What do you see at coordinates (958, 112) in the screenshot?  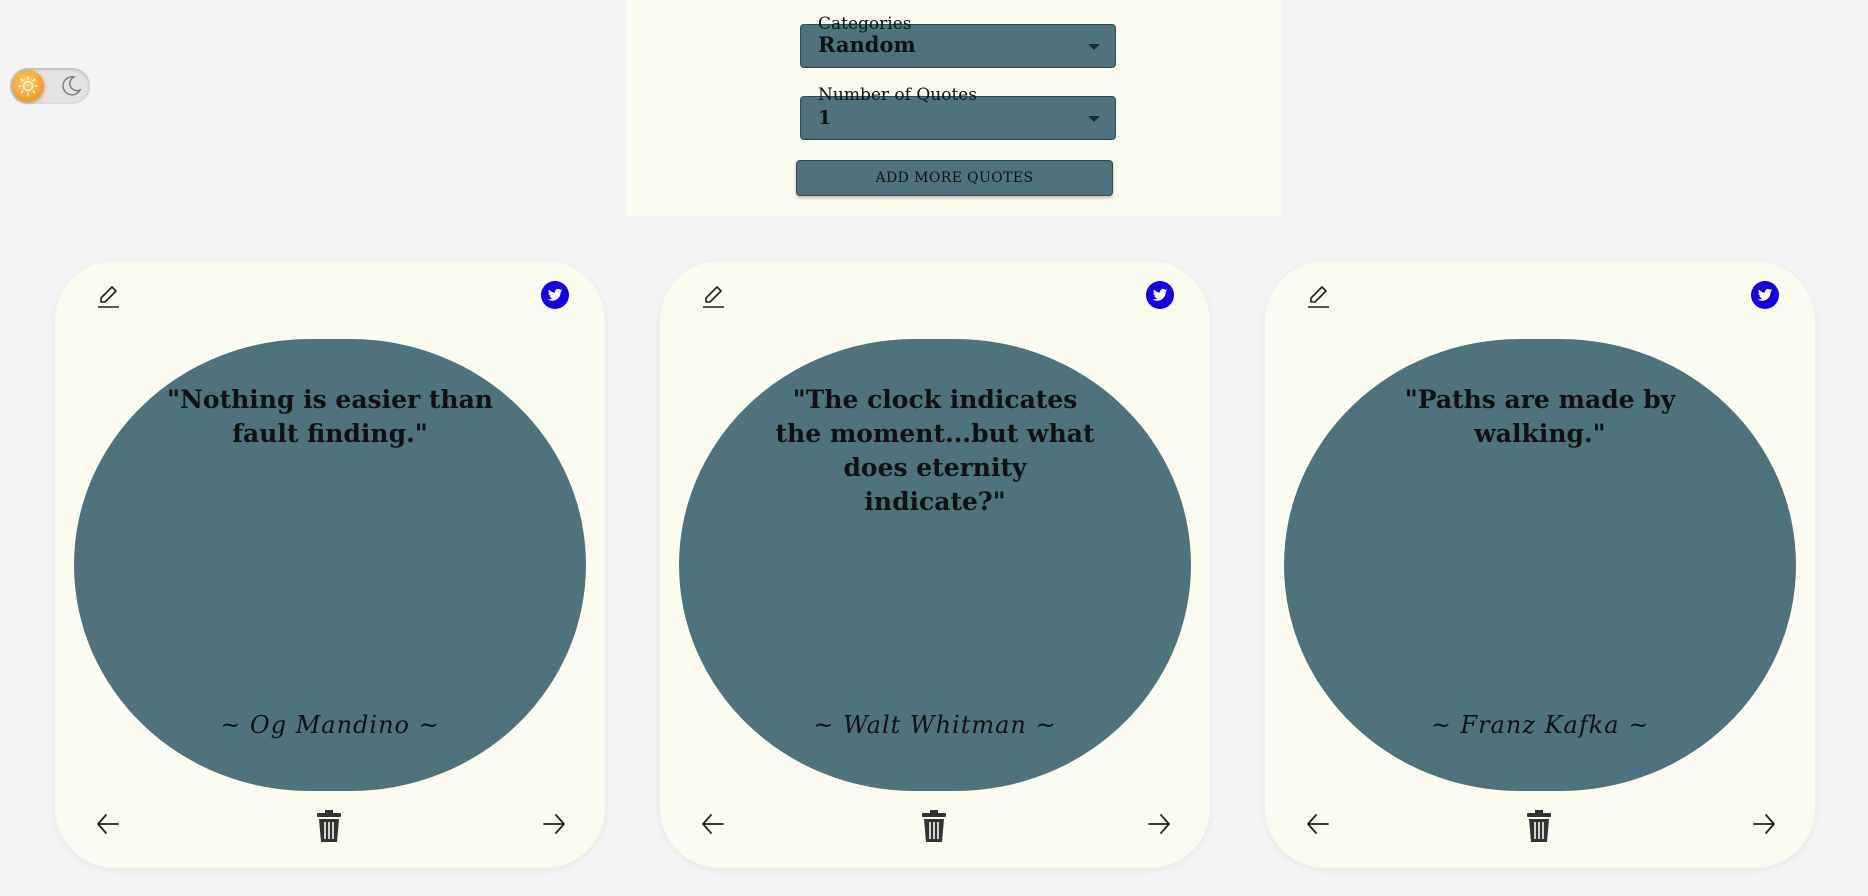 I see `number-of-quotes-select: Number of Quotes 1` at bounding box center [958, 112].